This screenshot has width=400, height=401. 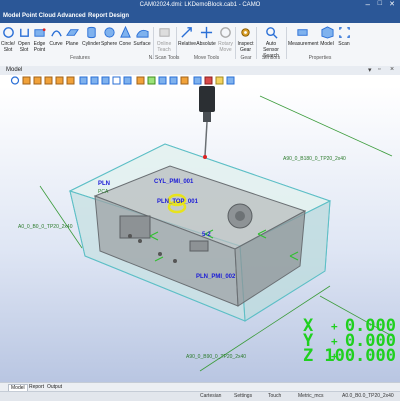 What do you see at coordinates (122, 80) in the screenshot?
I see `view-toolbar-icons` at bounding box center [122, 80].